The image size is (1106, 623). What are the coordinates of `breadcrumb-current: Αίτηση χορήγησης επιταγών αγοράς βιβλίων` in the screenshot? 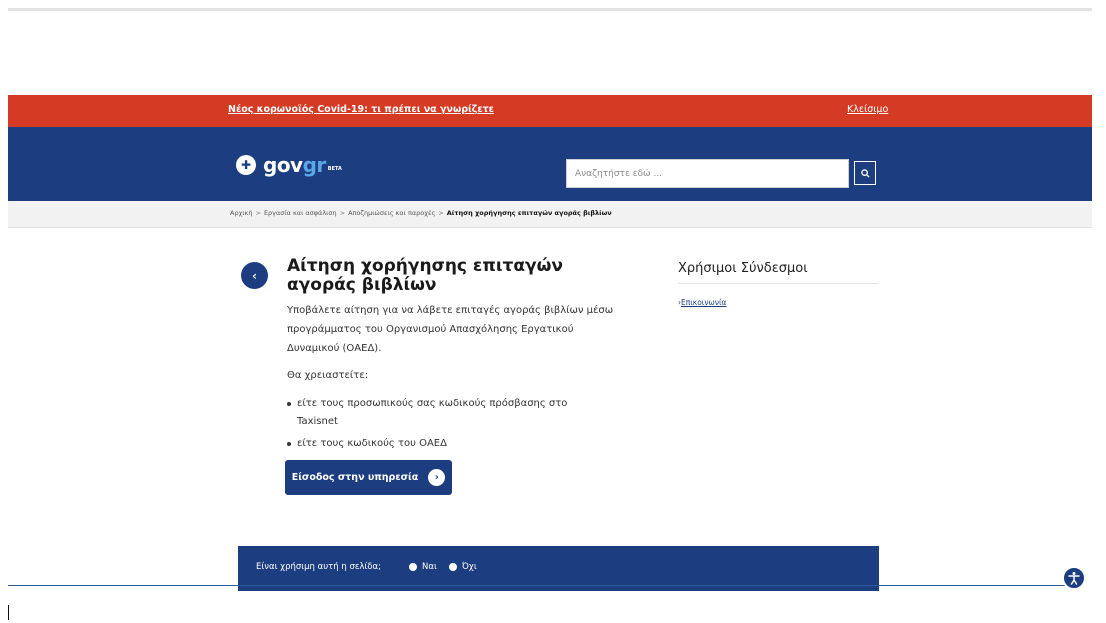 It's located at (529, 213).